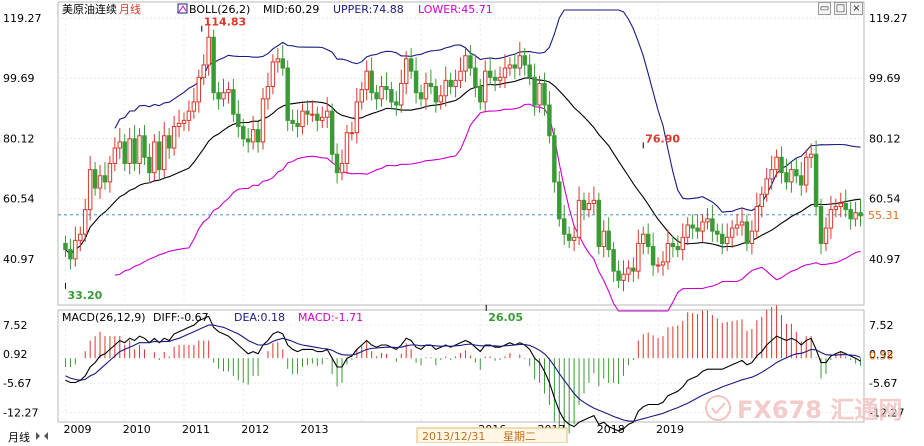 This screenshot has height=446, width=924. Describe the element at coordinates (22, 18) in the screenshot. I see `y-tick-left: 119.27` at that location.